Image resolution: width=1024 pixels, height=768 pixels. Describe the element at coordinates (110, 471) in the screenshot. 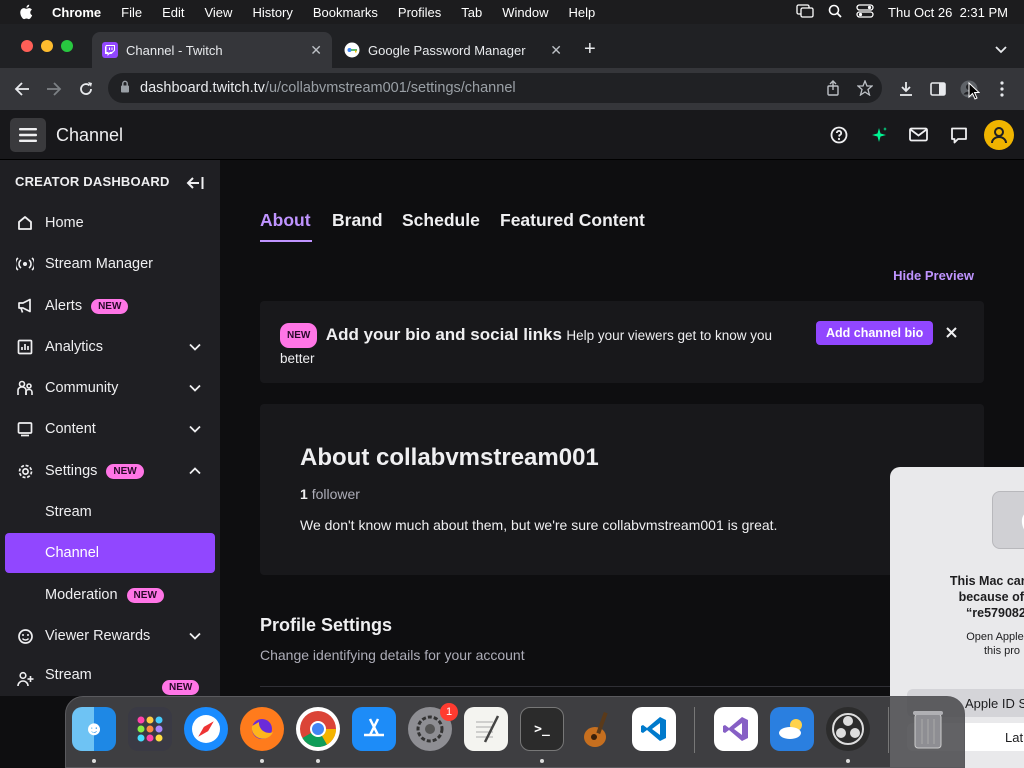

I see `sidebar-item-settings: Settings NEW` at that location.